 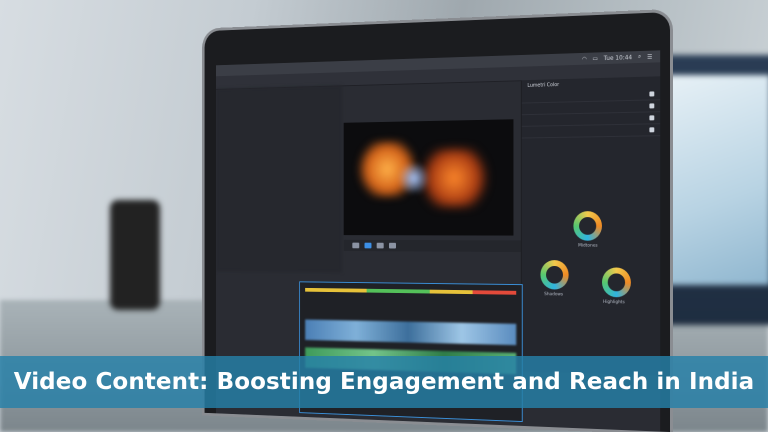 I want to click on highlights-label: Highlights, so click(x=614, y=302).